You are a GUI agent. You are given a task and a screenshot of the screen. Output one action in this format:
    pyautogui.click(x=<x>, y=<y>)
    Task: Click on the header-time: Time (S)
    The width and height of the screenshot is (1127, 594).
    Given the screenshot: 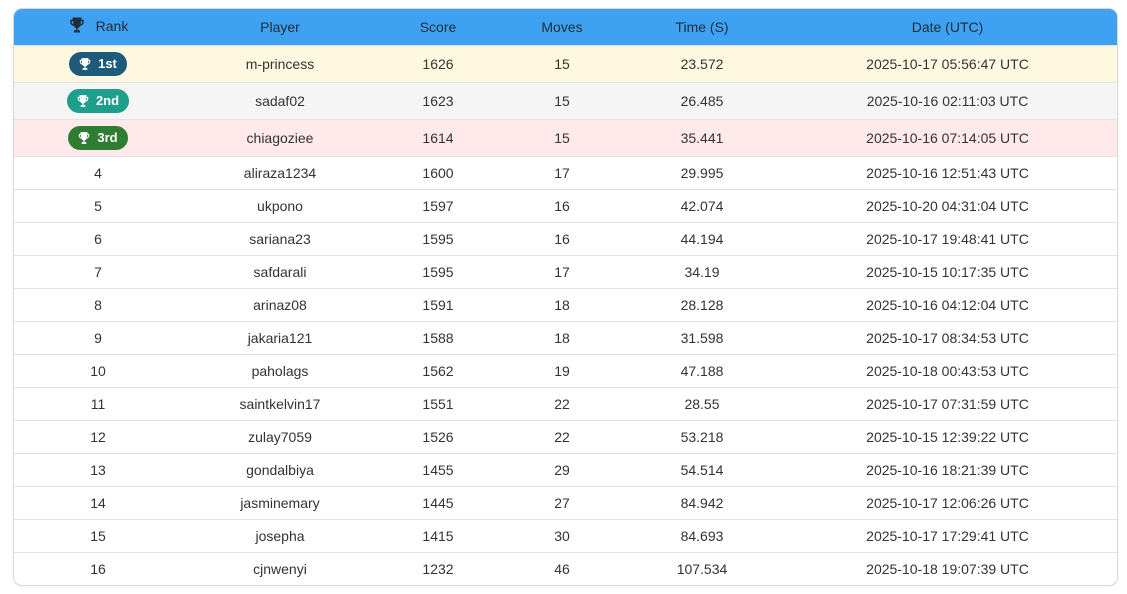 What is the action you would take?
    pyautogui.click(x=702, y=26)
    